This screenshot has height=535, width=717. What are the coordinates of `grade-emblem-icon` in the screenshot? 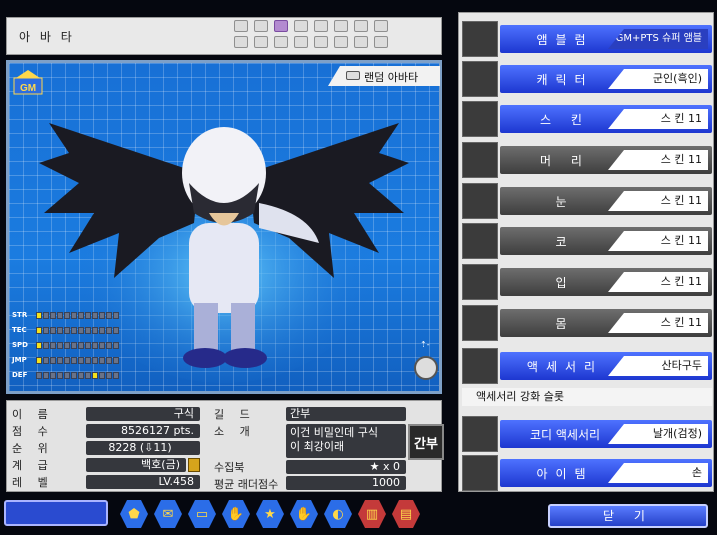 It's located at (194, 465).